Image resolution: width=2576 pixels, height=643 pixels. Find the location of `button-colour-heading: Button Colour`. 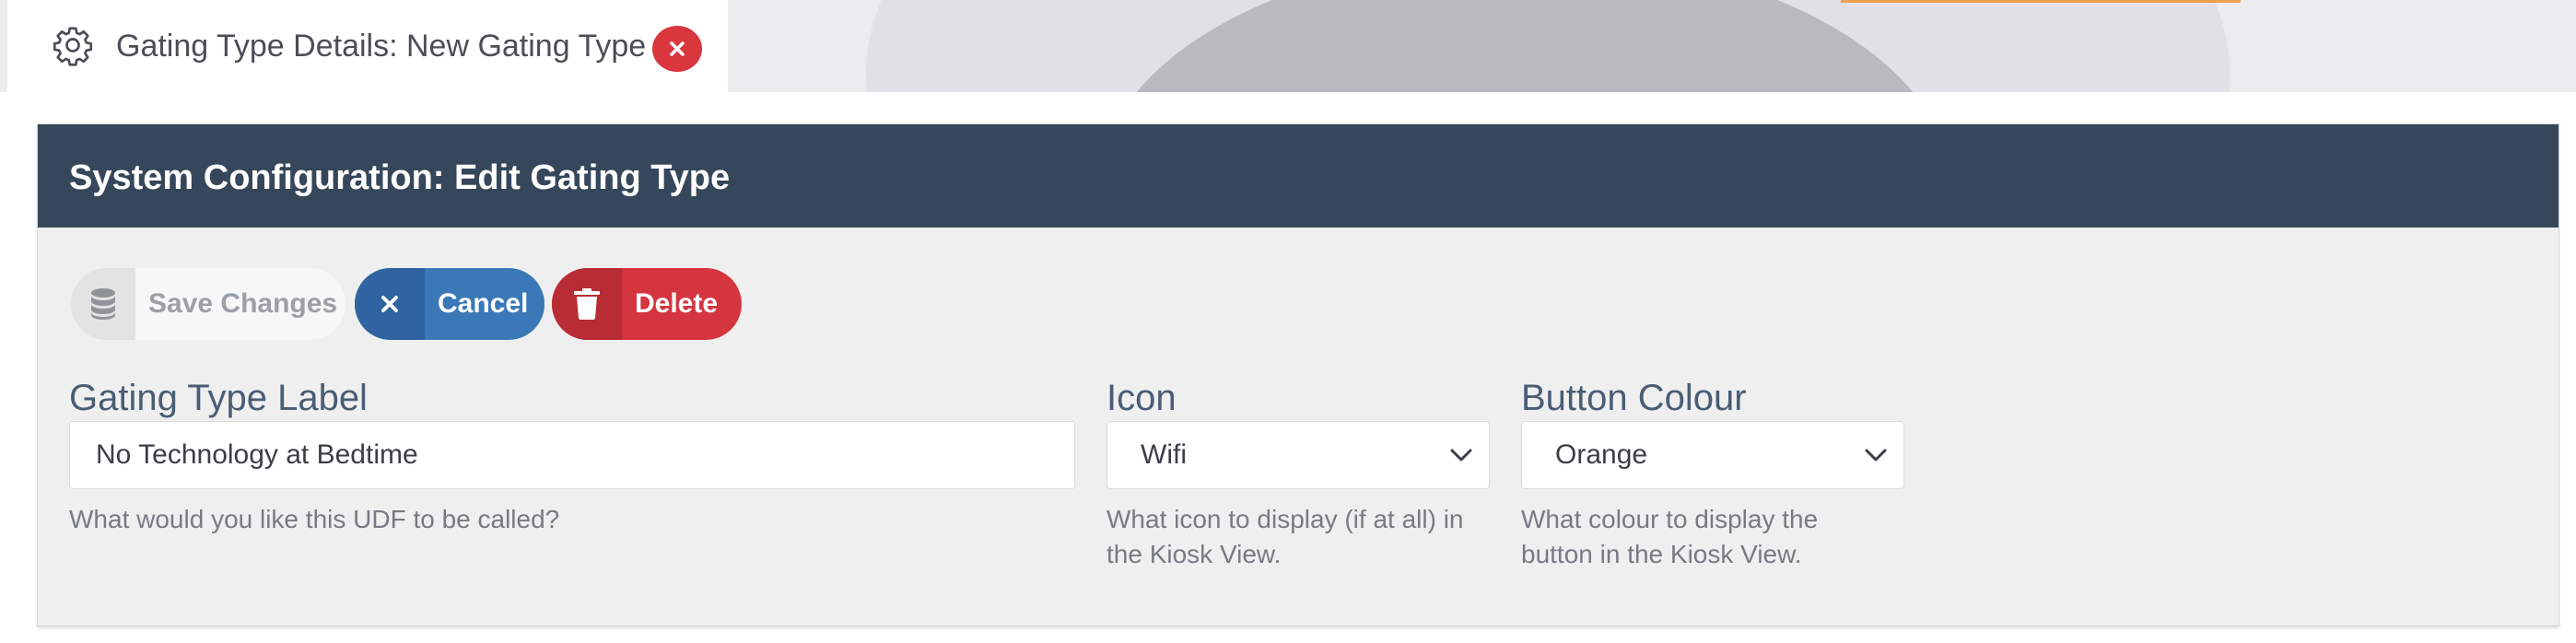

button-colour-heading: Button Colour is located at coordinates (1634, 398).